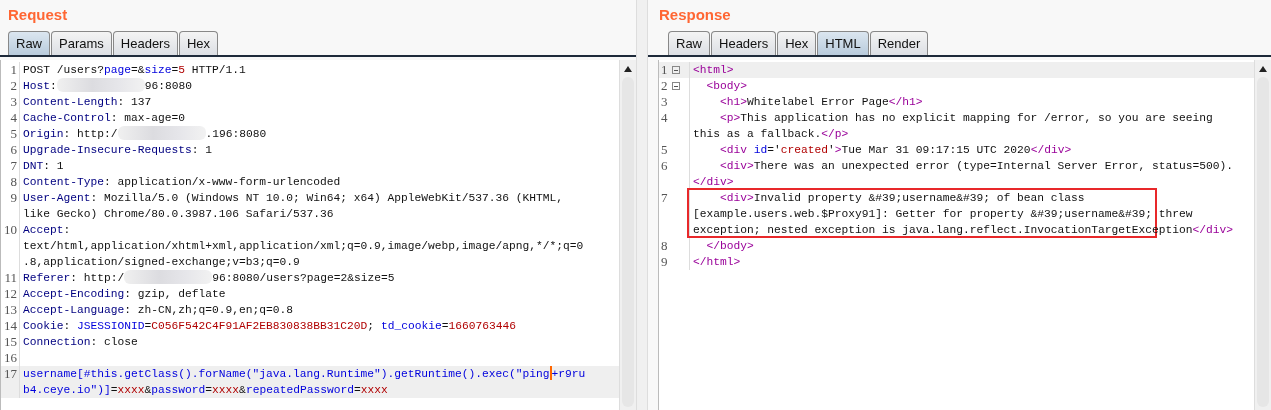 This screenshot has height=410, width=1271. What do you see at coordinates (899, 43) in the screenshot?
I see `tab: Render` at bounding box center [899, 43].